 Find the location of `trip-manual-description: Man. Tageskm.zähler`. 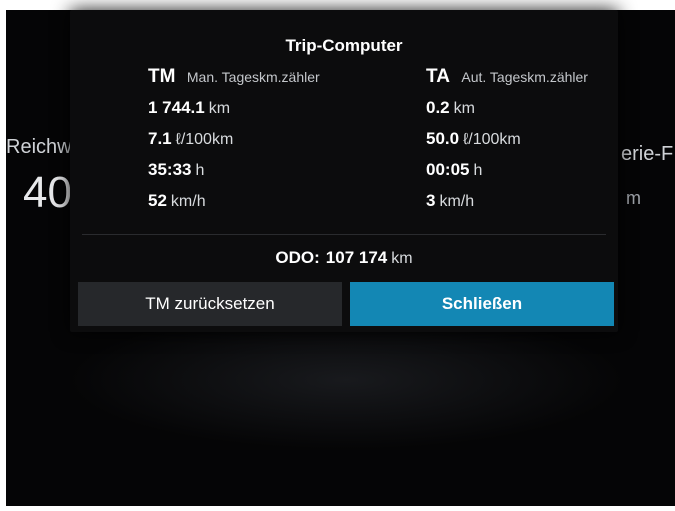

trip-manual-description: Man. Tageskm.zähler is located at coordinates (253, 77).